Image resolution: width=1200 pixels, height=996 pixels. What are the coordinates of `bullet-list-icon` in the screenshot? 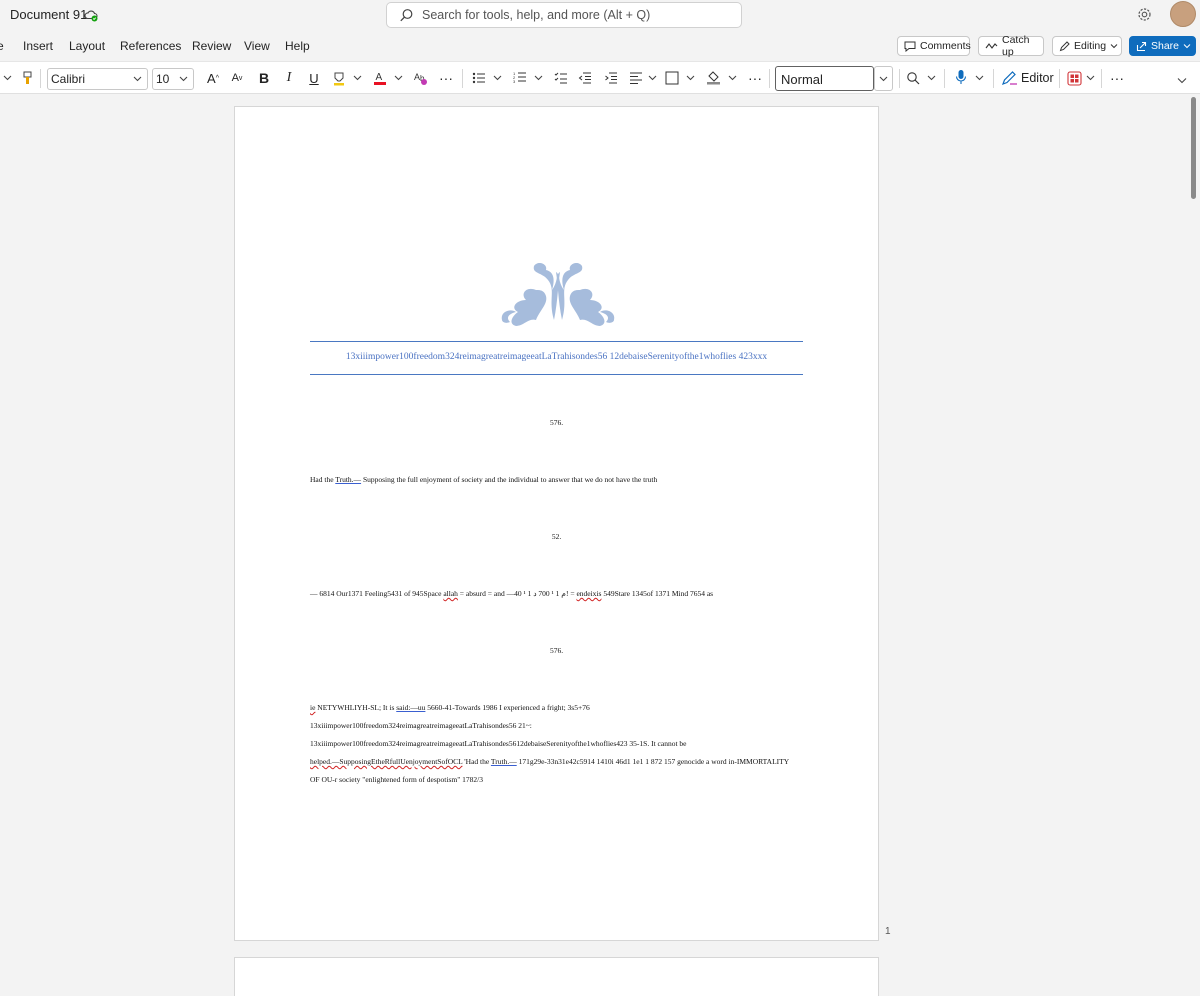 It's located at (479, 78).